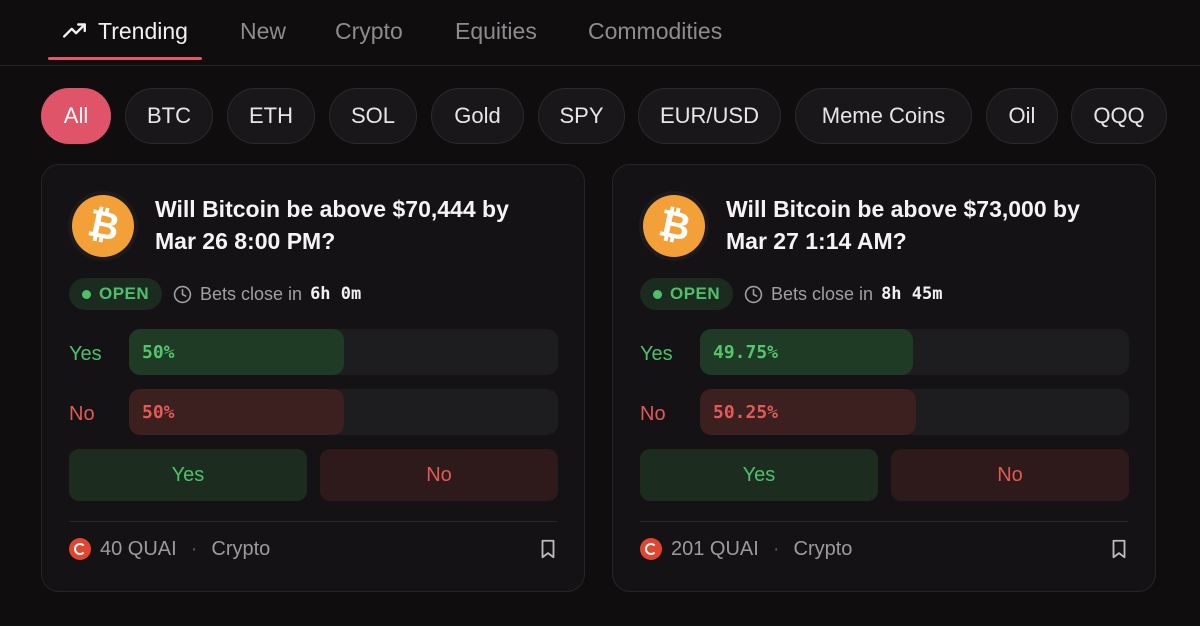  Describe the element at coordinates (808, 412) in the screenshot. I see `no-probability-fill: 50.25%` at that location.